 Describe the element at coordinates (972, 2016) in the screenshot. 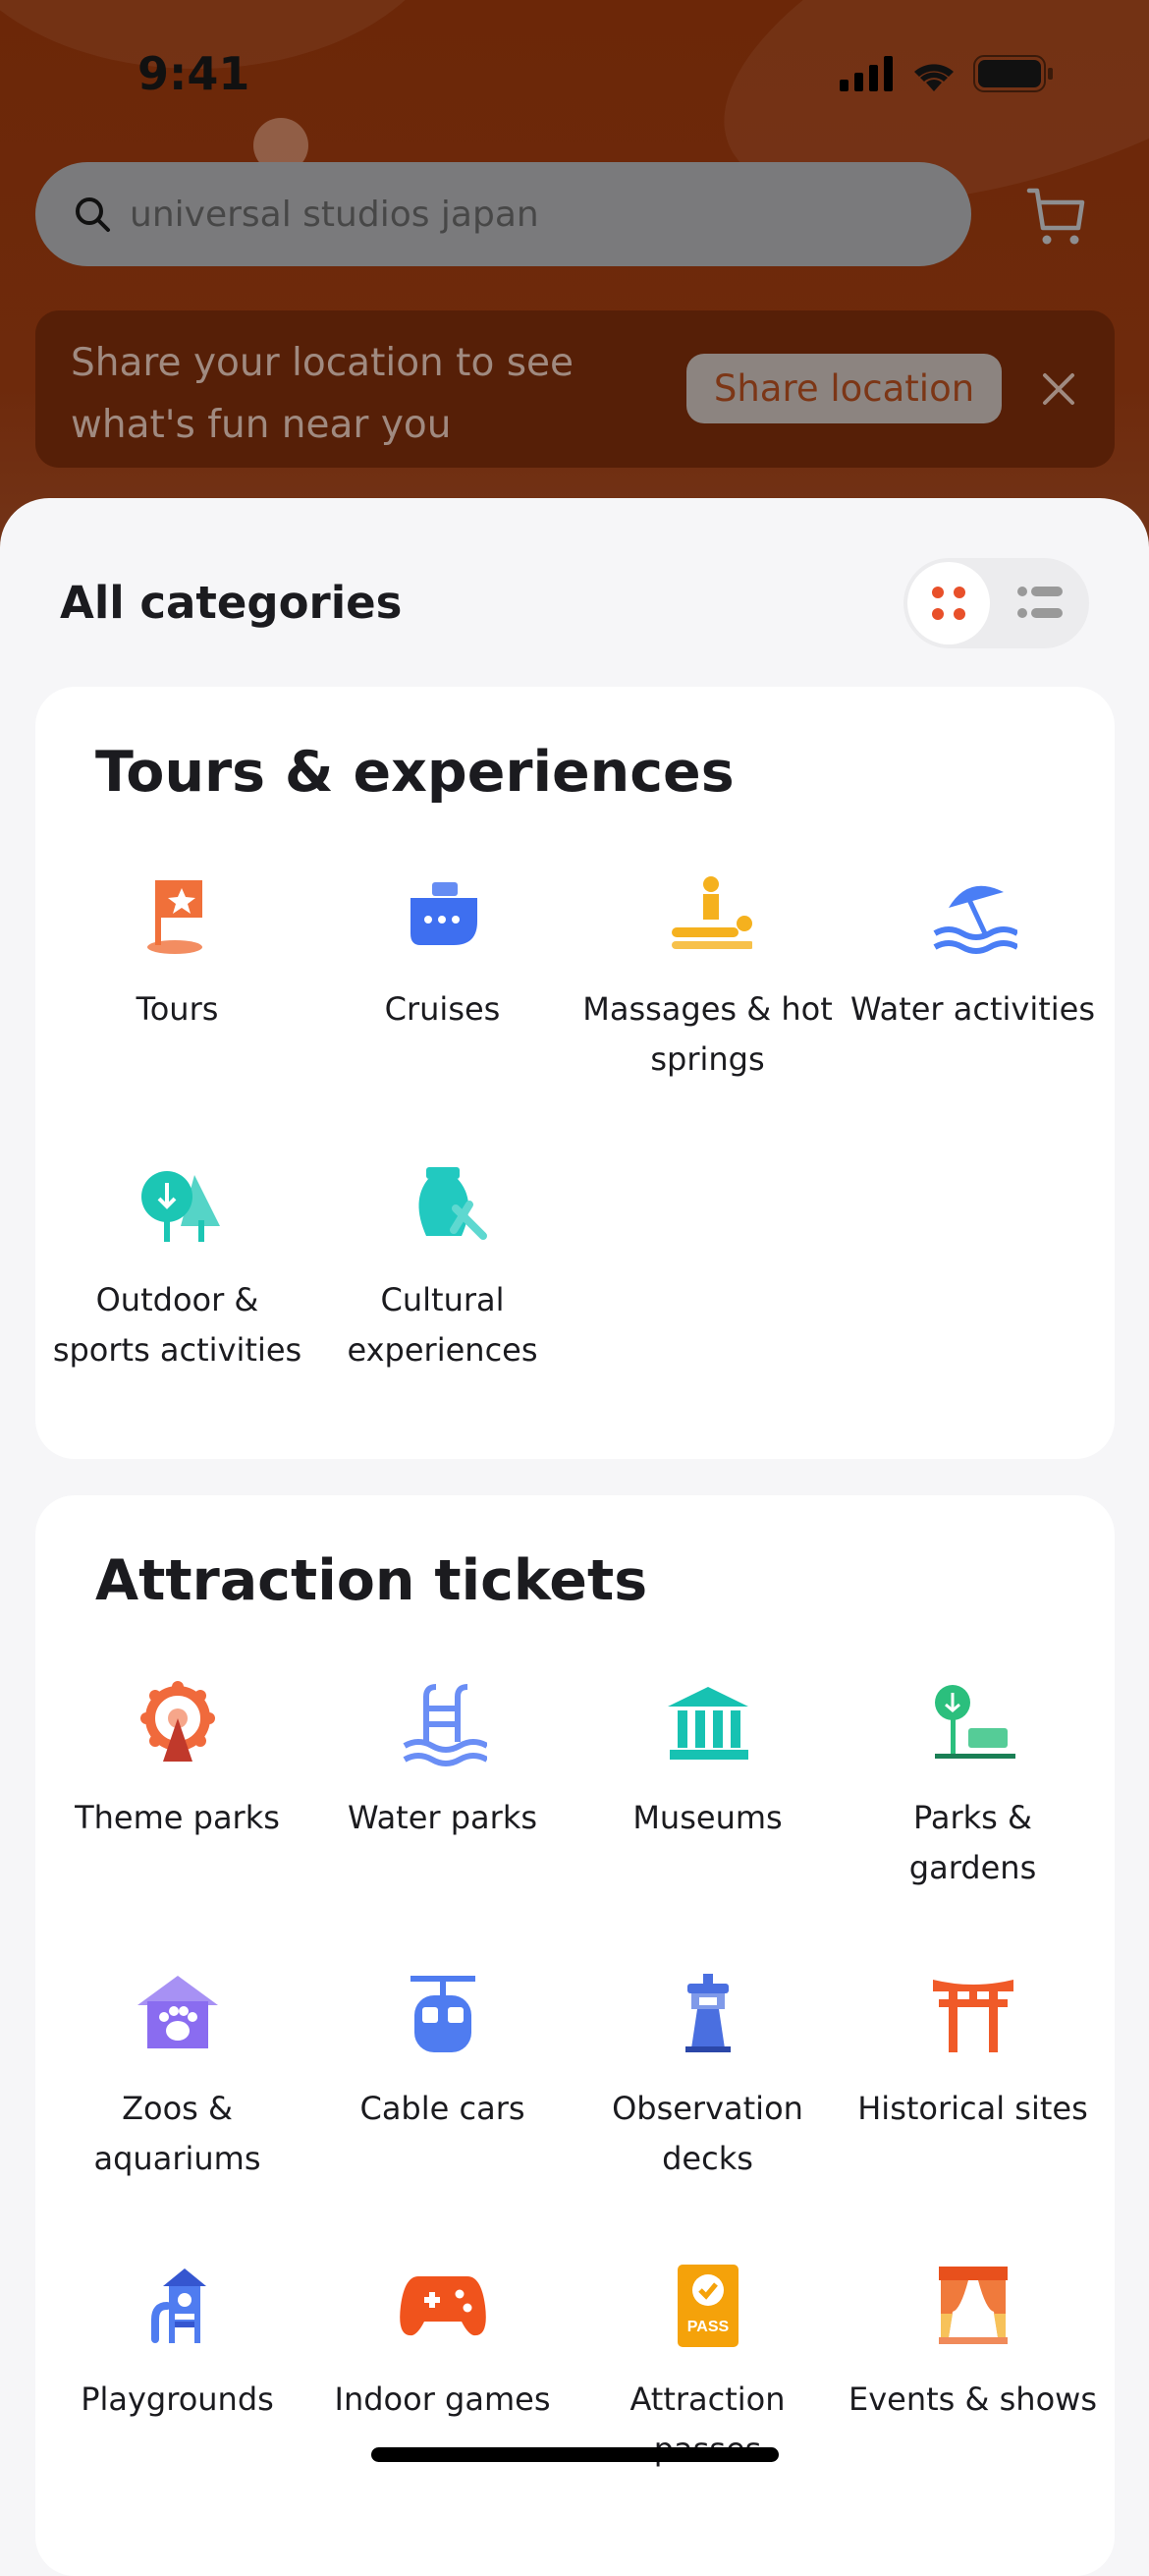

I see `torii-gate-icon` at that location.